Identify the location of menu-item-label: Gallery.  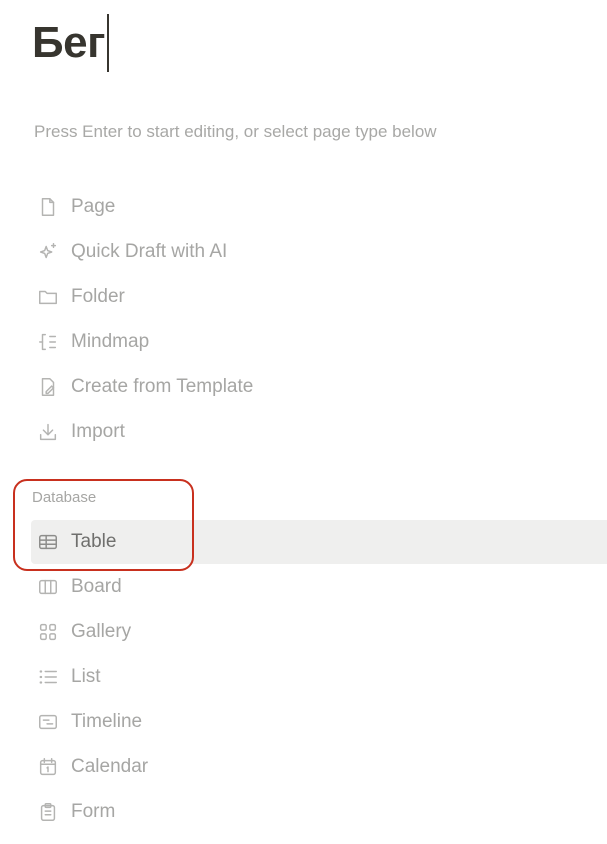
(101, 631).